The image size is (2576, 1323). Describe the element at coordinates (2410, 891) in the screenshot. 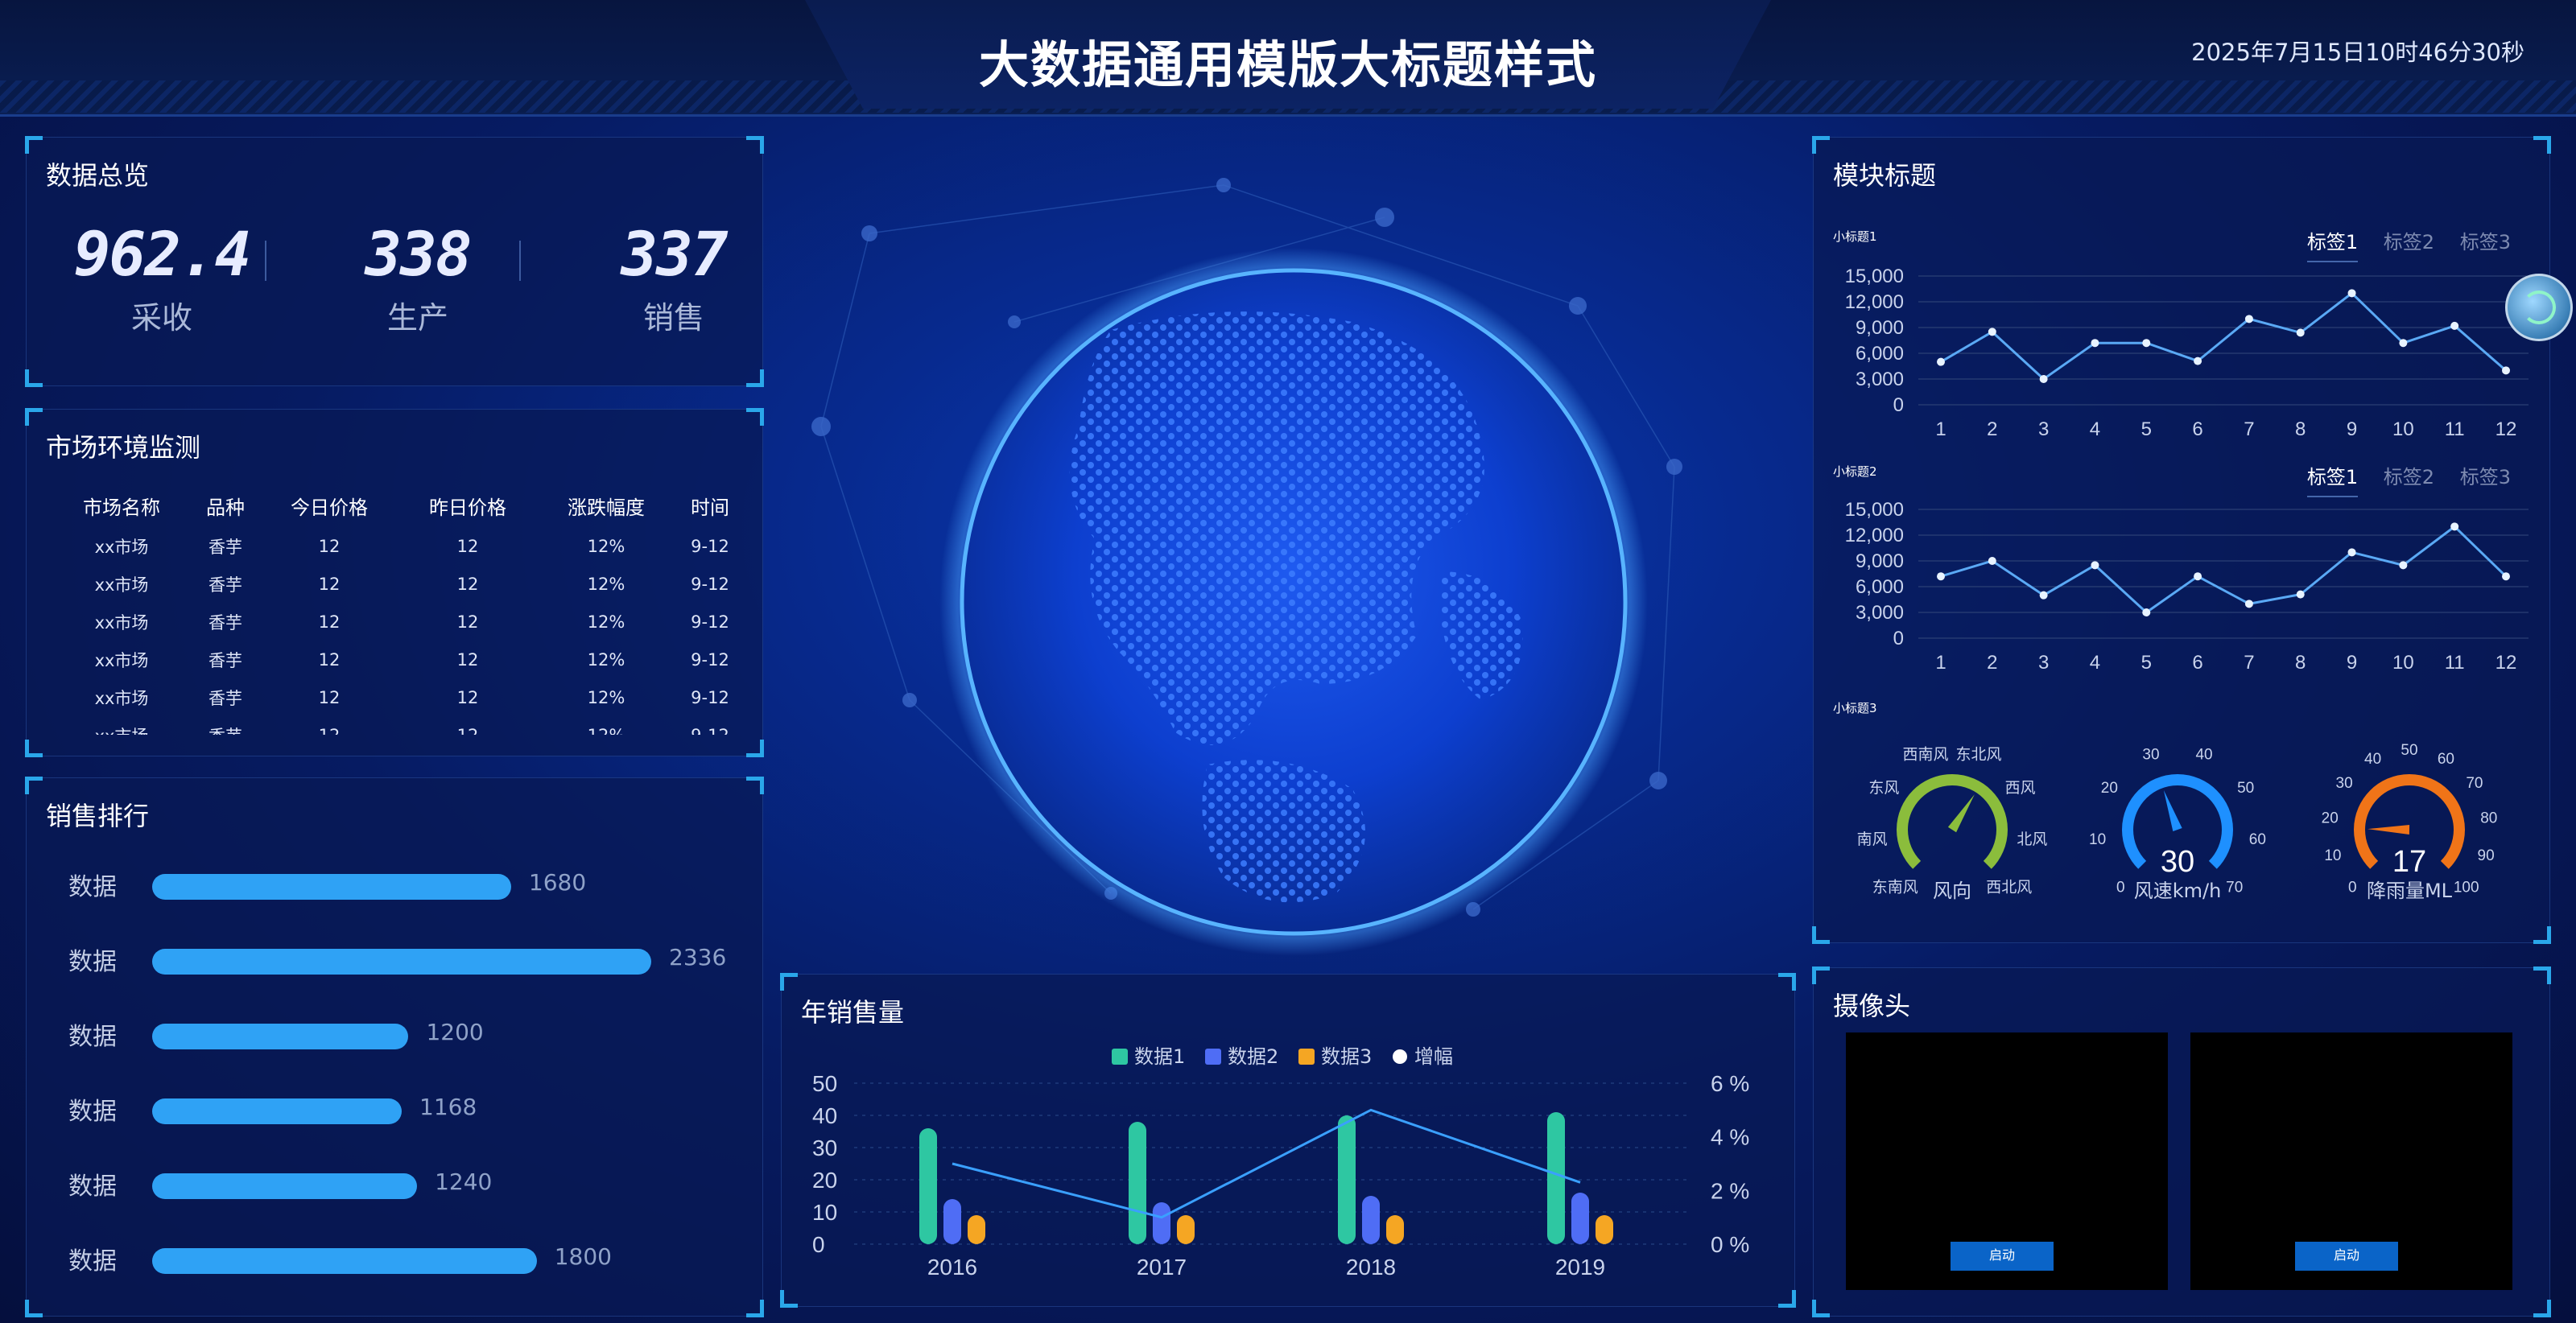

I see `gauge-label: 降雨量ML` at that location.